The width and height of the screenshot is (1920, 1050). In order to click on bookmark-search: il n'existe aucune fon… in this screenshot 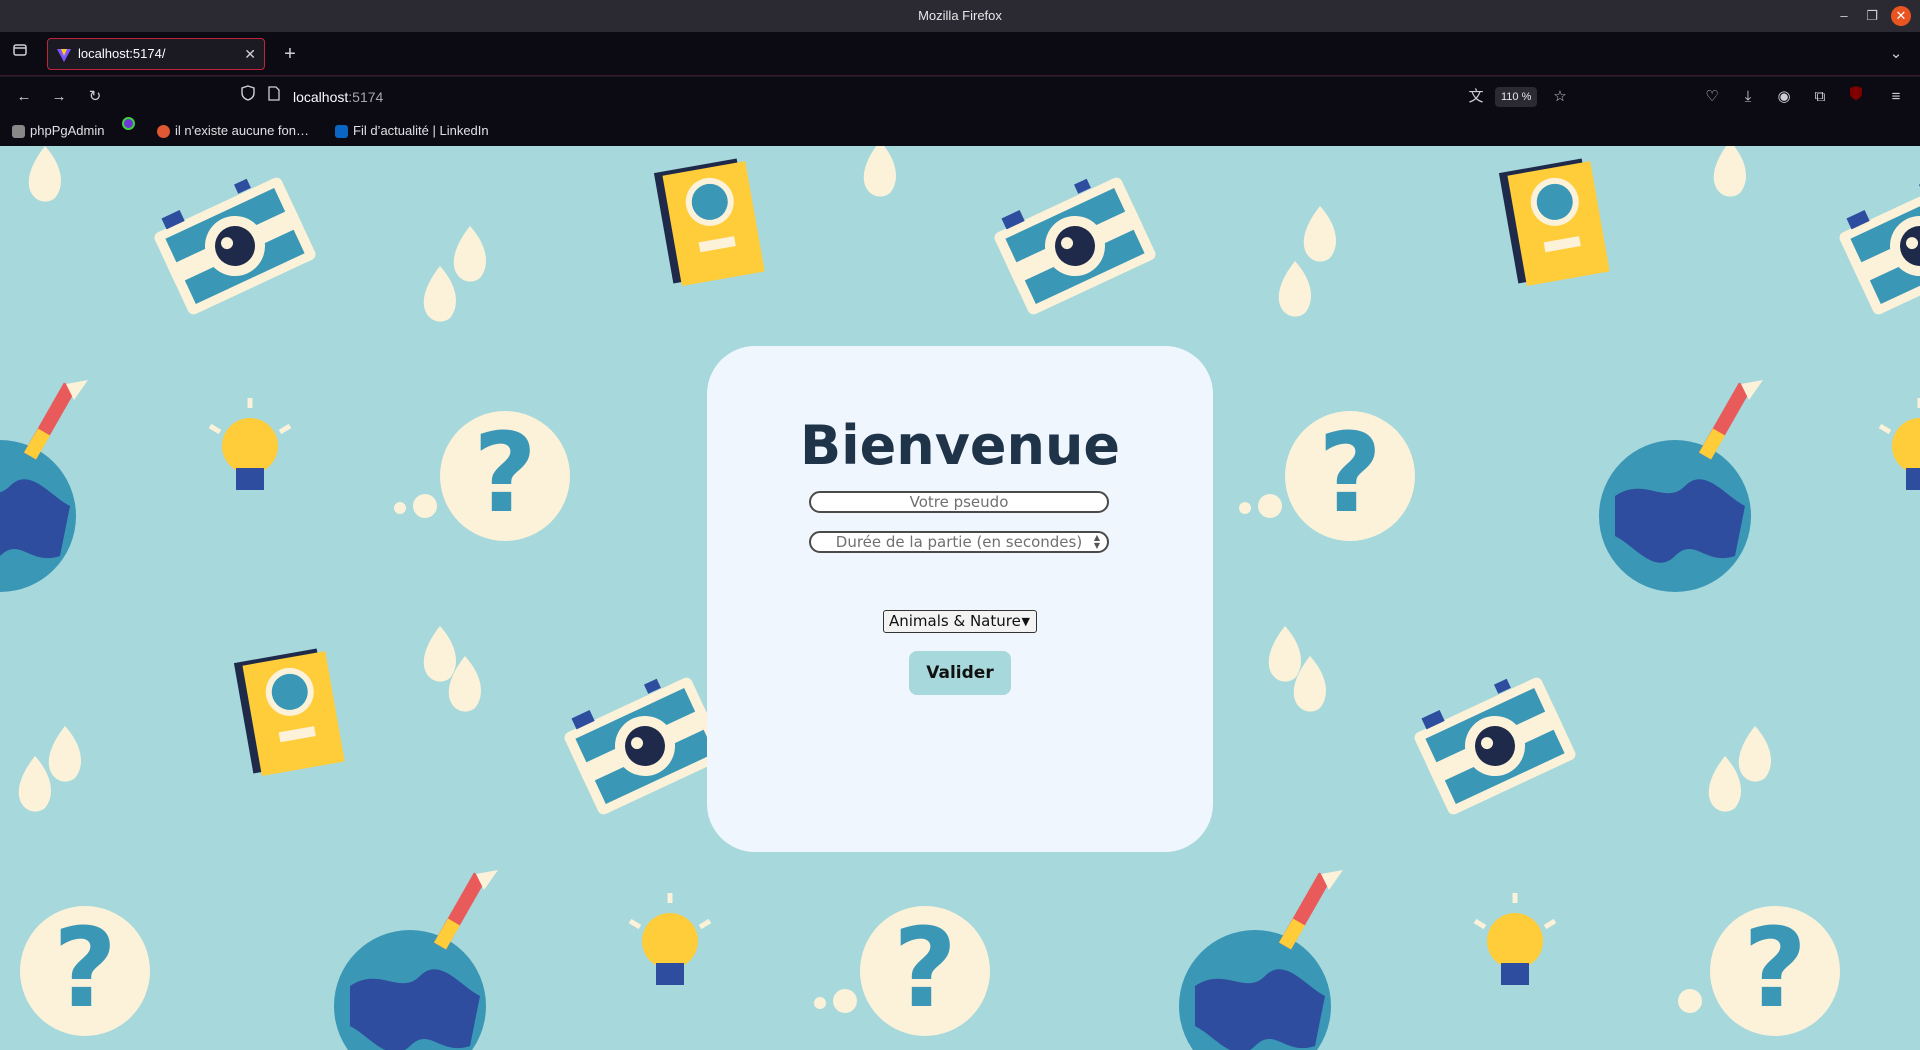, I will do `click(233, 131)`.